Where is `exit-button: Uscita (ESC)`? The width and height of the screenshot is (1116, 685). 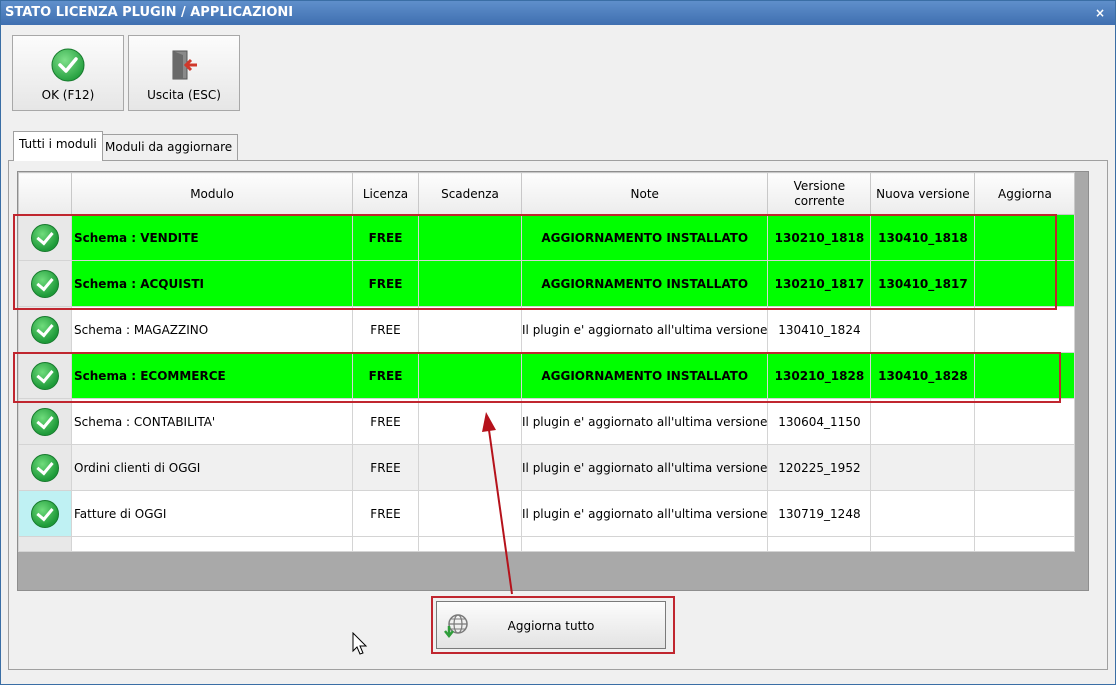 exit-button: Uscita (ESC) is located at coordinates (184, 73).